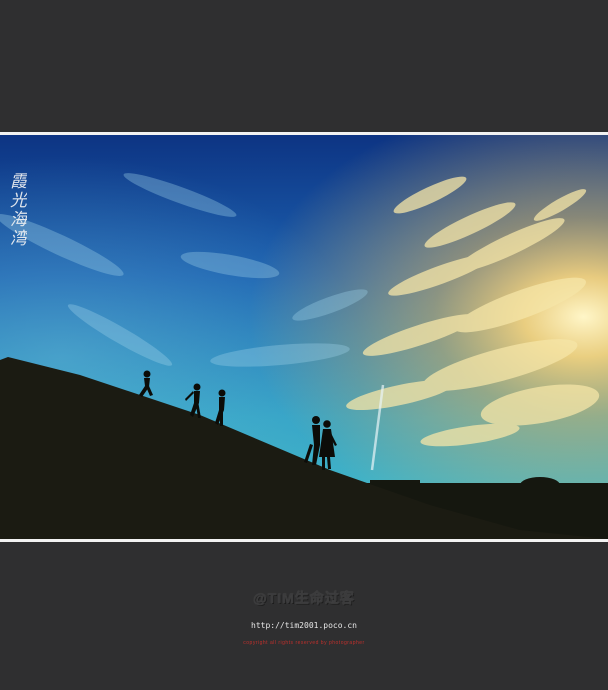 The width and height of the screenshot is (608, 690). I want to click on calligraphy-watermark: 霞光海湾, so click(16, 210).